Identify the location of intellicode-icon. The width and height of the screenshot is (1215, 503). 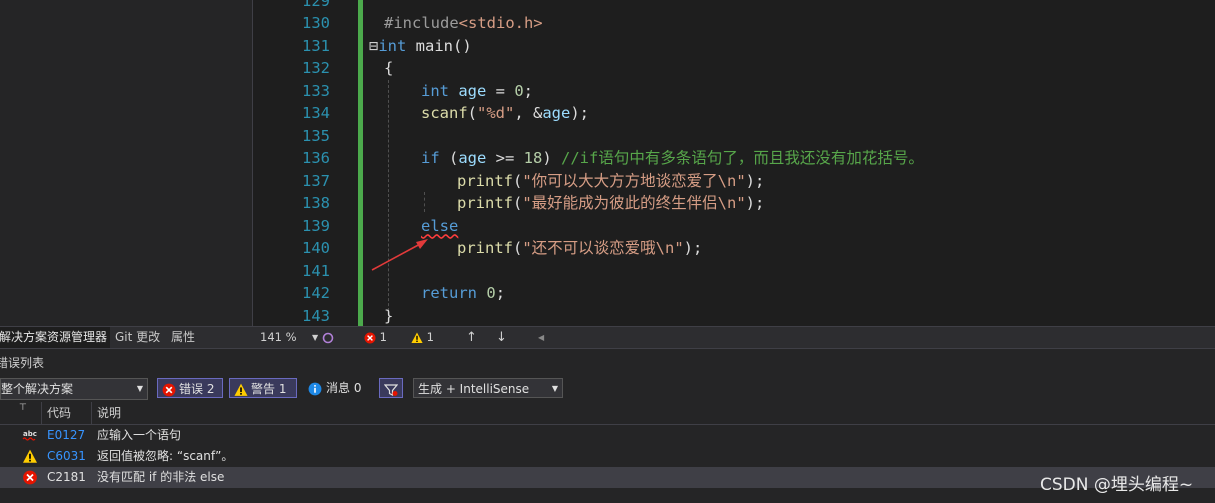
(328, 337).